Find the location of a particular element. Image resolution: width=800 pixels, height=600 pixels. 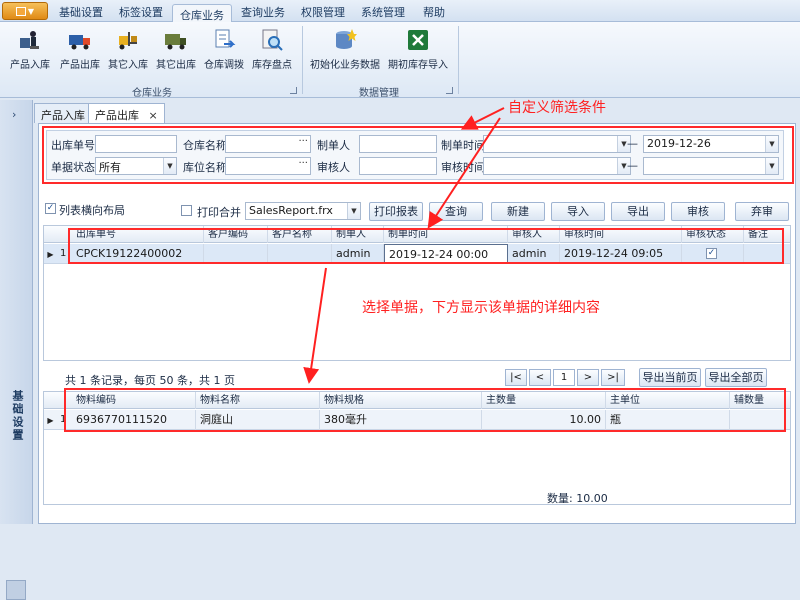

product-inbound-label: 产品入库 is located at coordinates (30, 65).